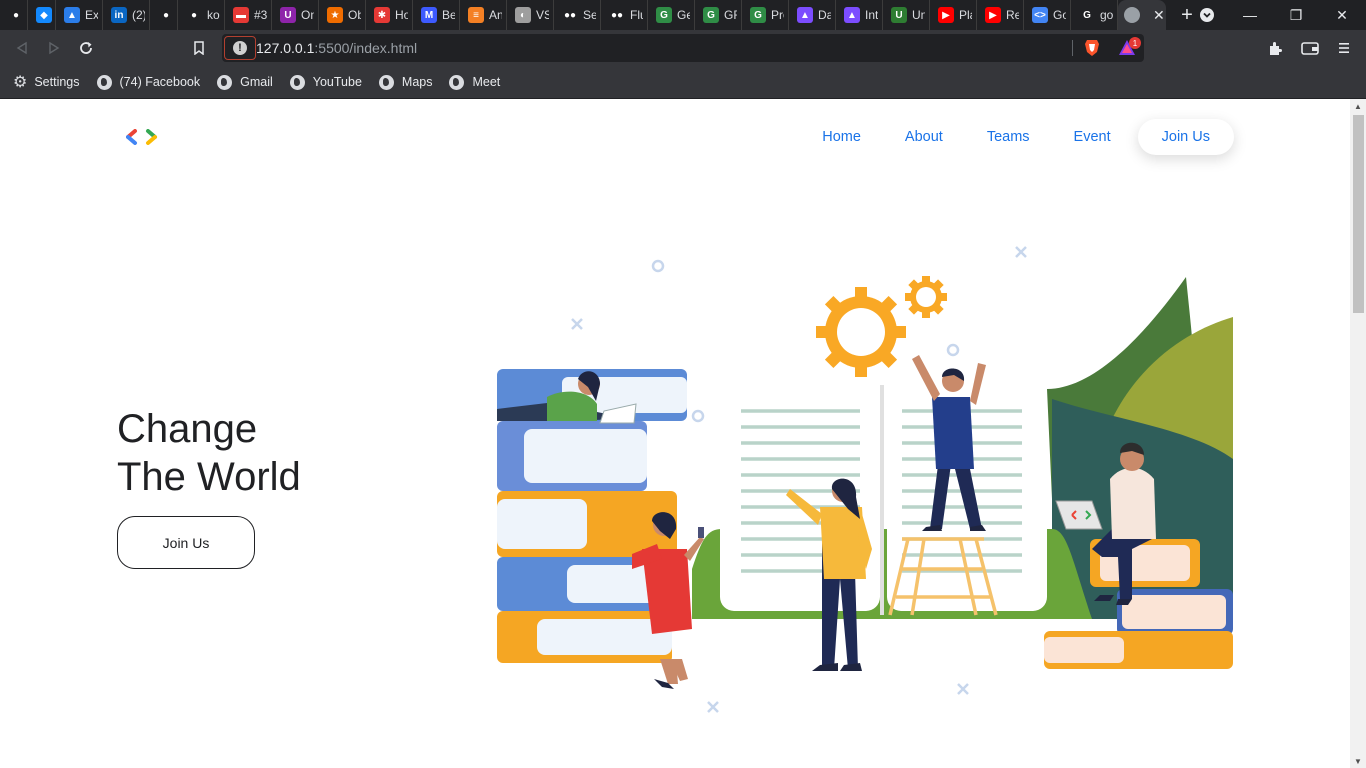  I want to click on tab-title: GF, so click(730, 15).